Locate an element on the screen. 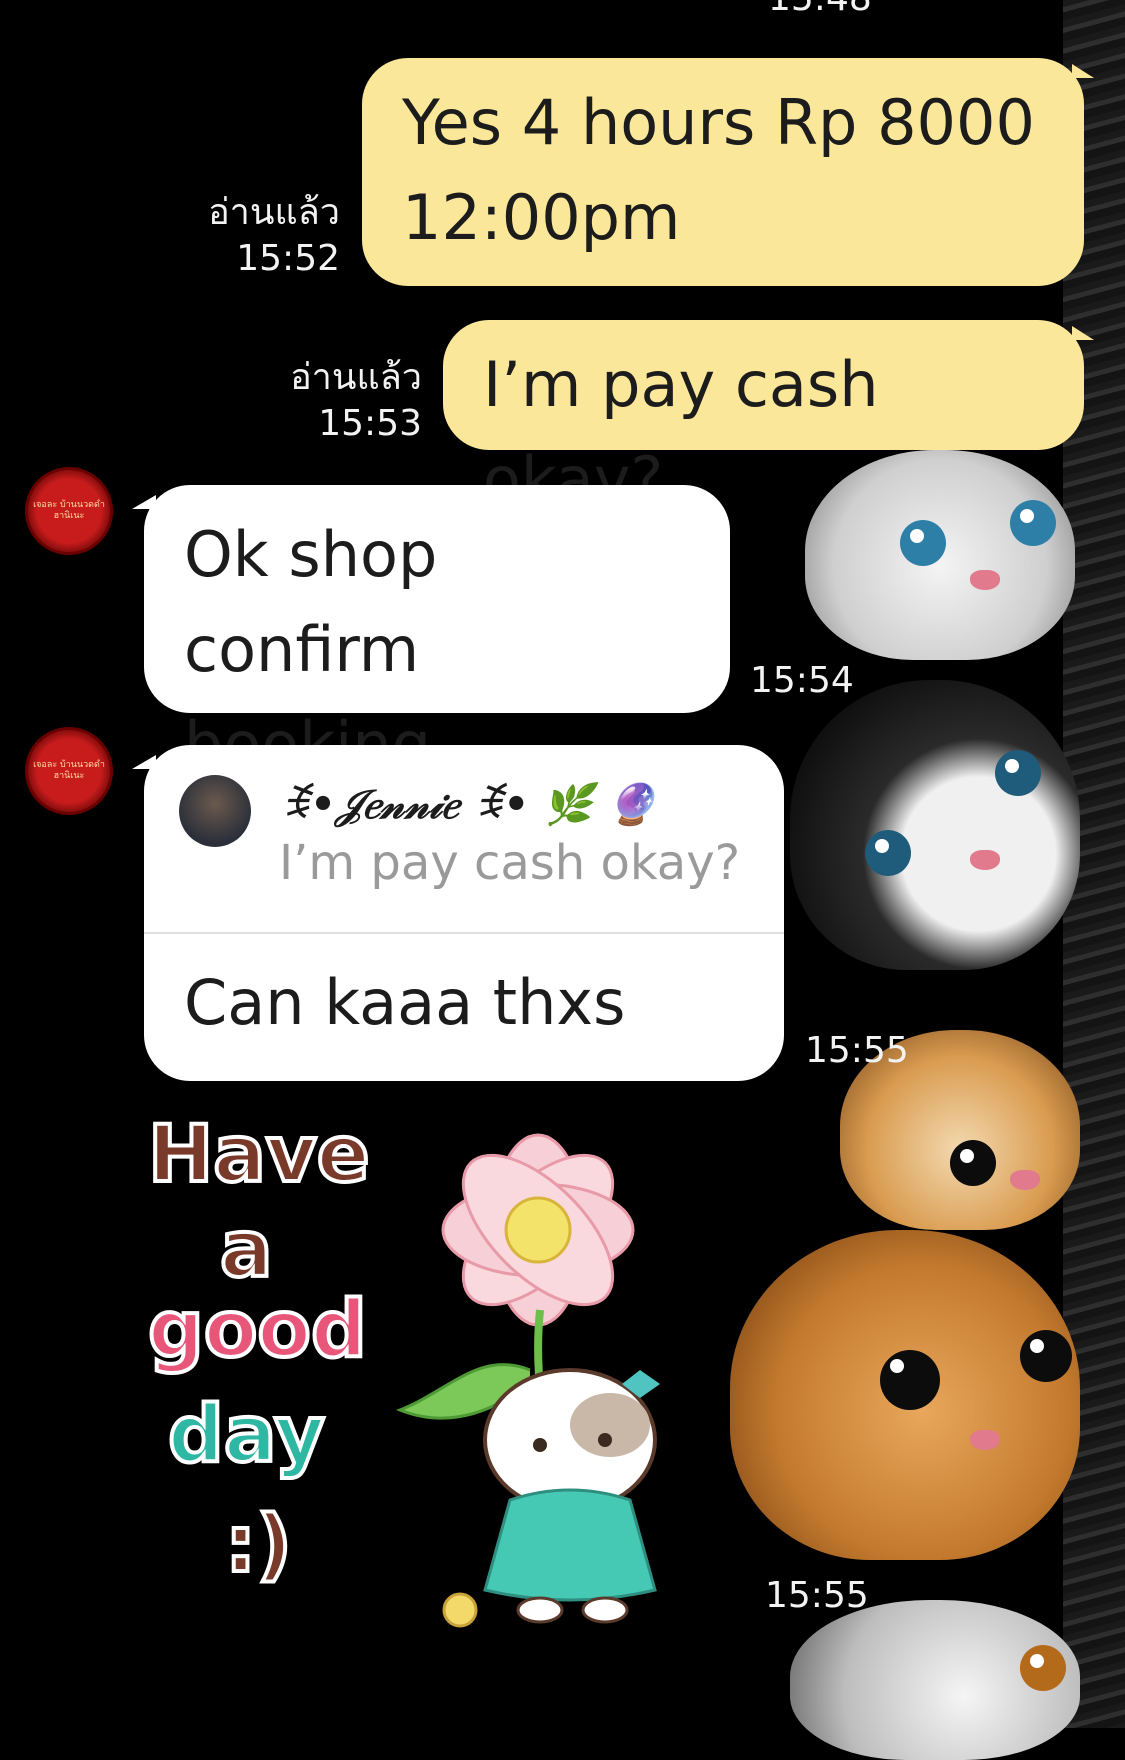 The height and width of the screenshot is (1760, 1125). ginger-kitten-decoration is located at coordinates (905, 1395).